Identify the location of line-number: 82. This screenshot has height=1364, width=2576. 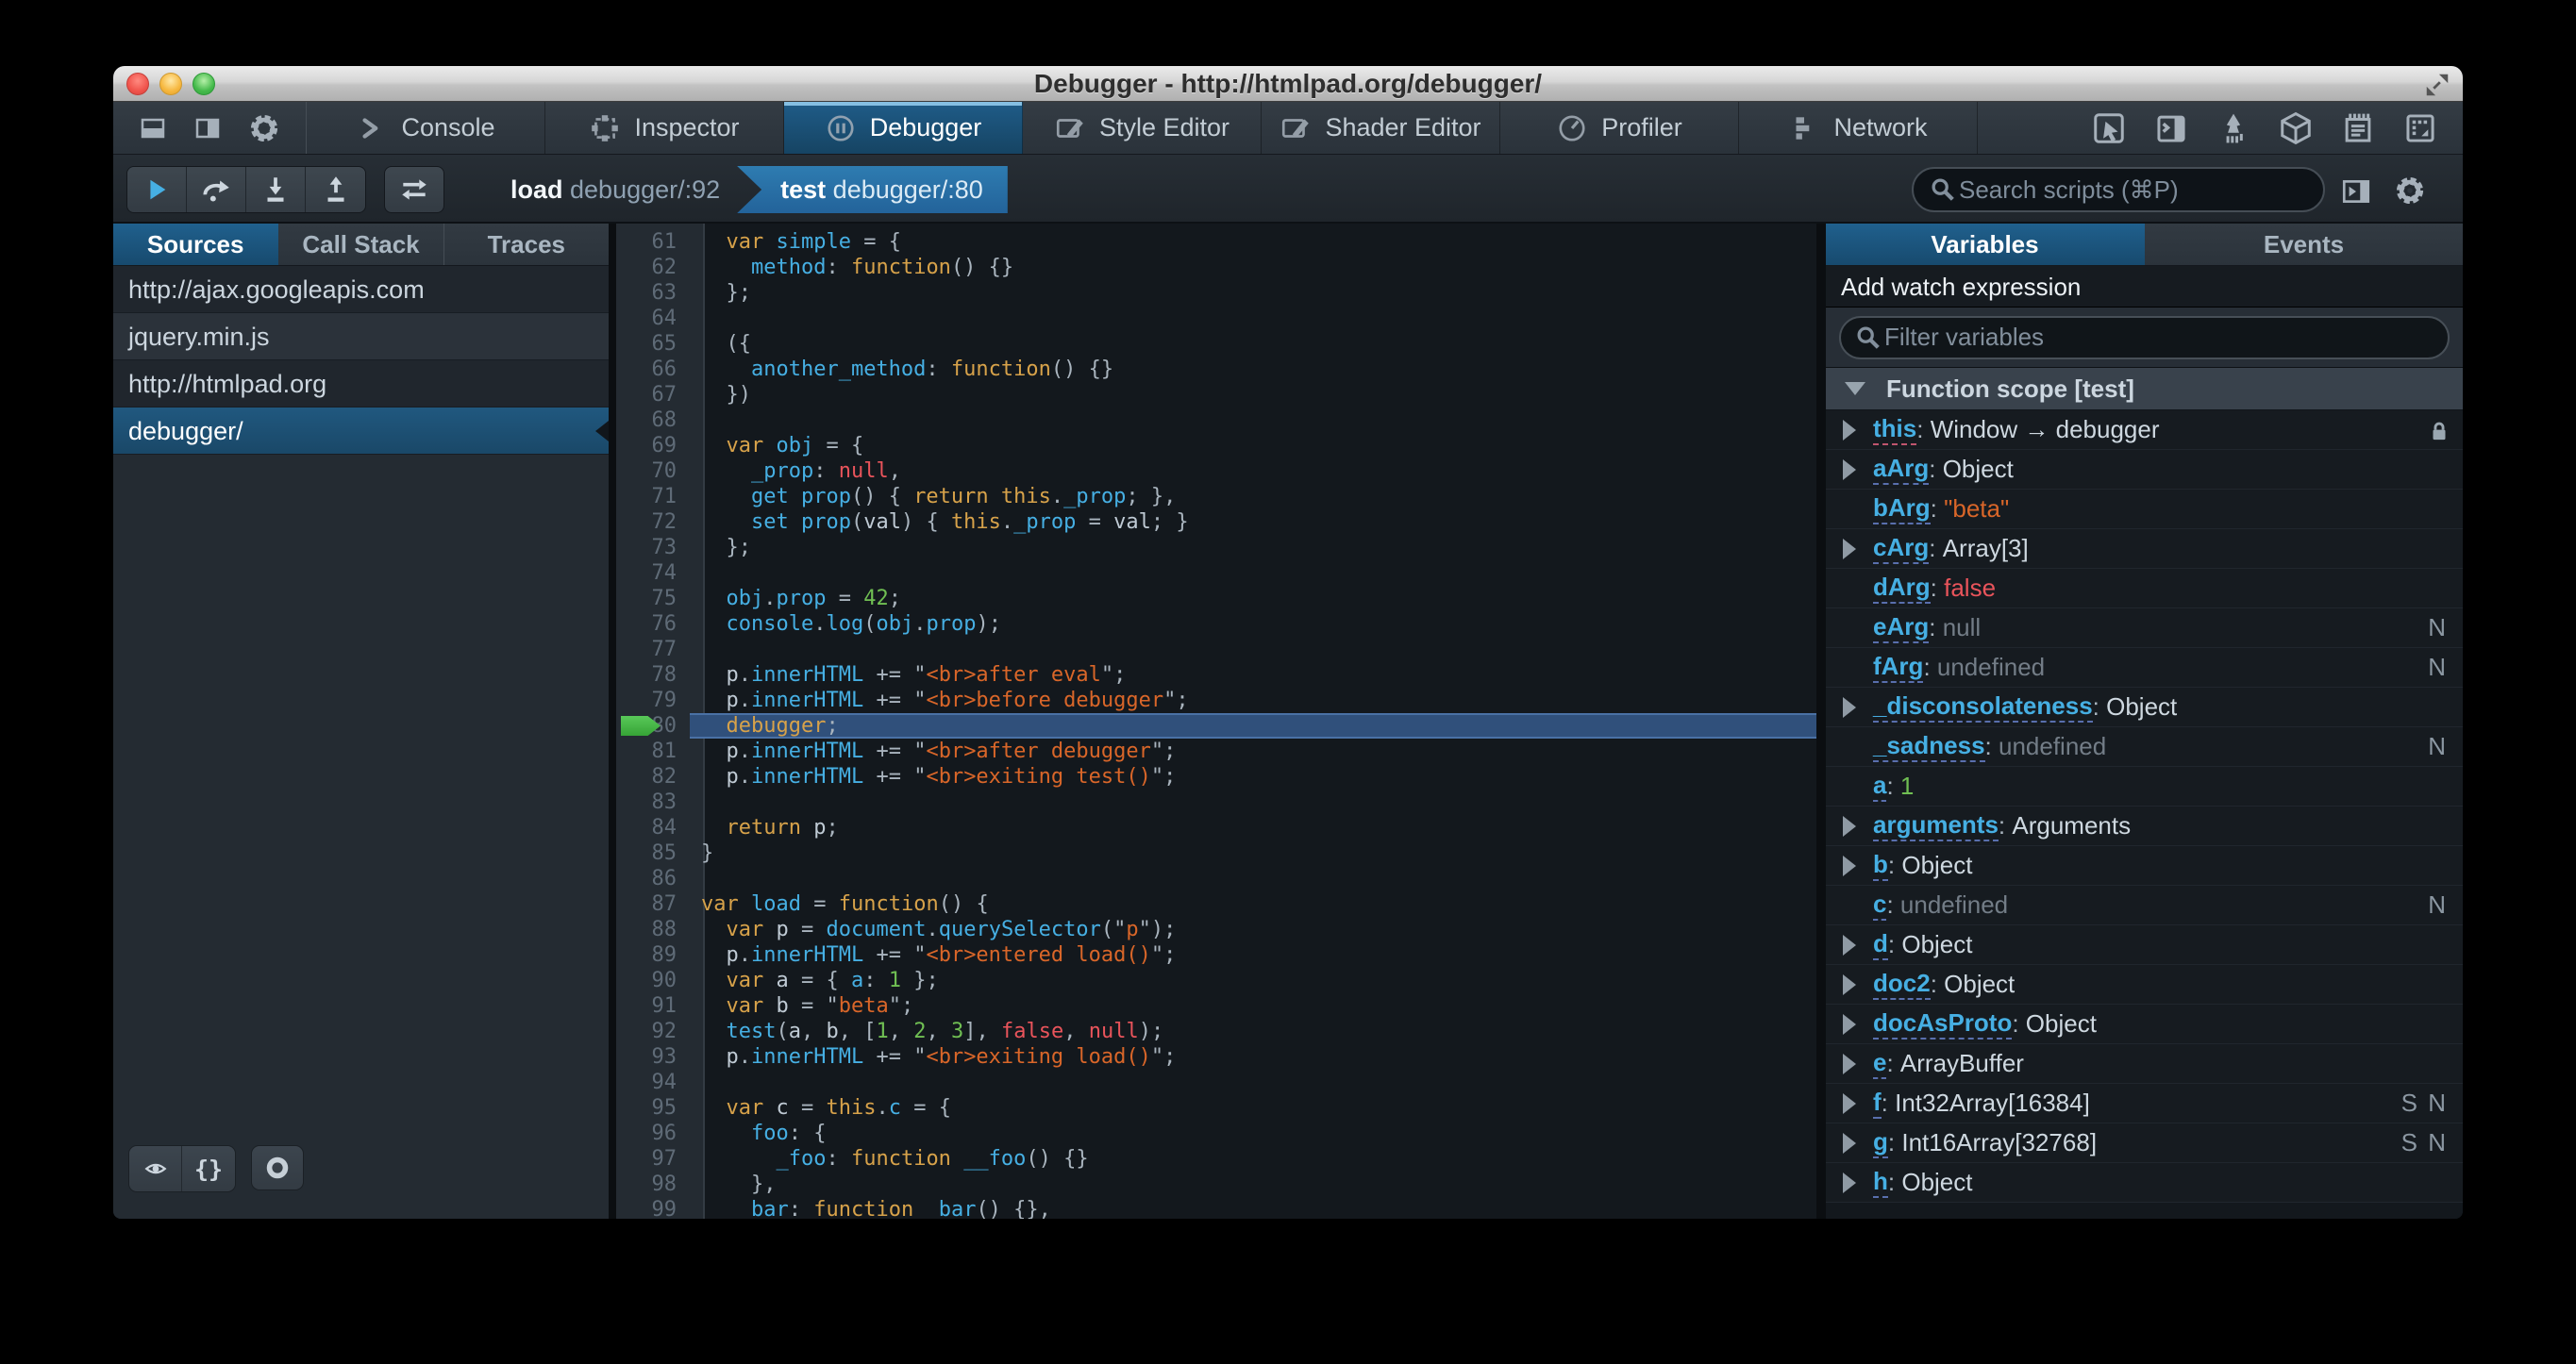
(653, 777).